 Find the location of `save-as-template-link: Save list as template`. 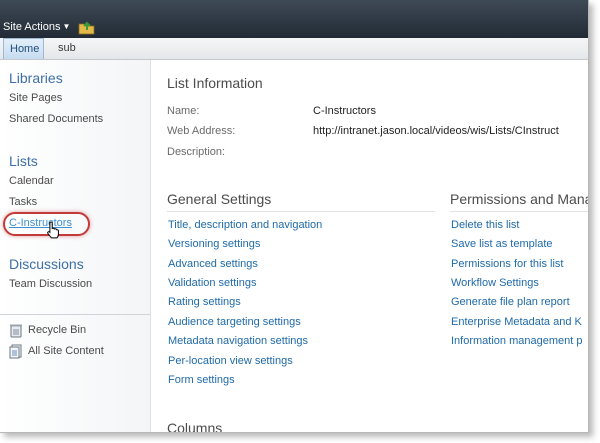

save-as-template-link: Save list as template is located at coordinates (502, 244).